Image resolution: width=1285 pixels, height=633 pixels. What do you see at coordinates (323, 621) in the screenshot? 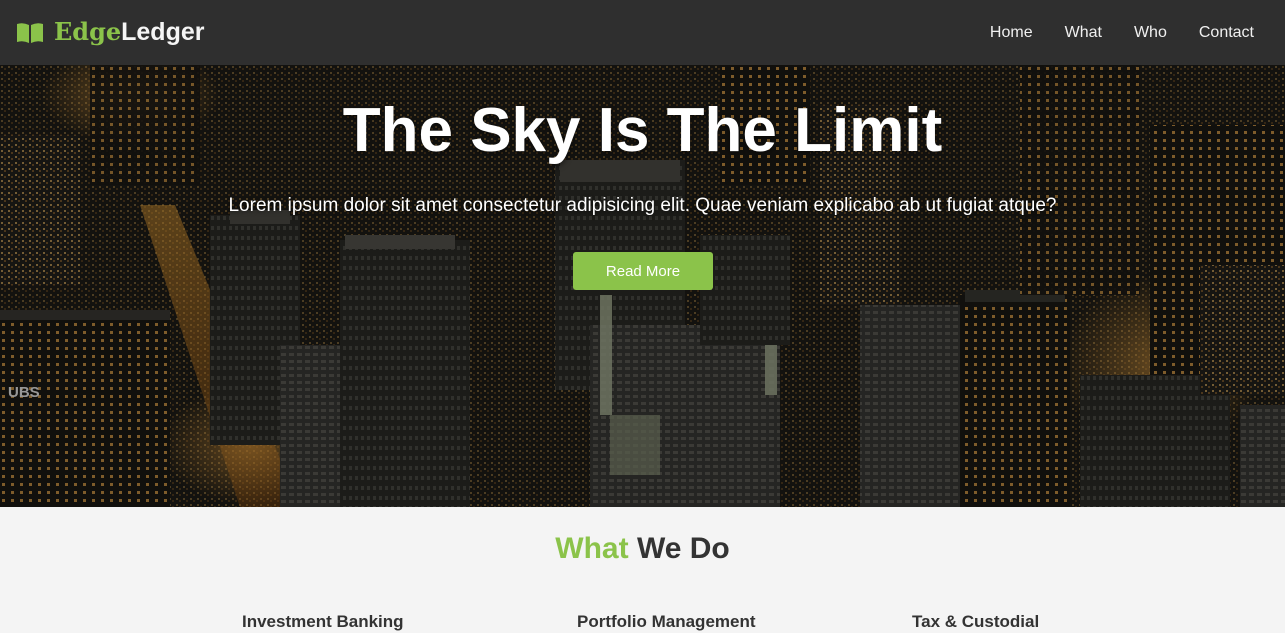
I see `service-title-investment-banking: Investment Banking` at bounding box center [323, 621].